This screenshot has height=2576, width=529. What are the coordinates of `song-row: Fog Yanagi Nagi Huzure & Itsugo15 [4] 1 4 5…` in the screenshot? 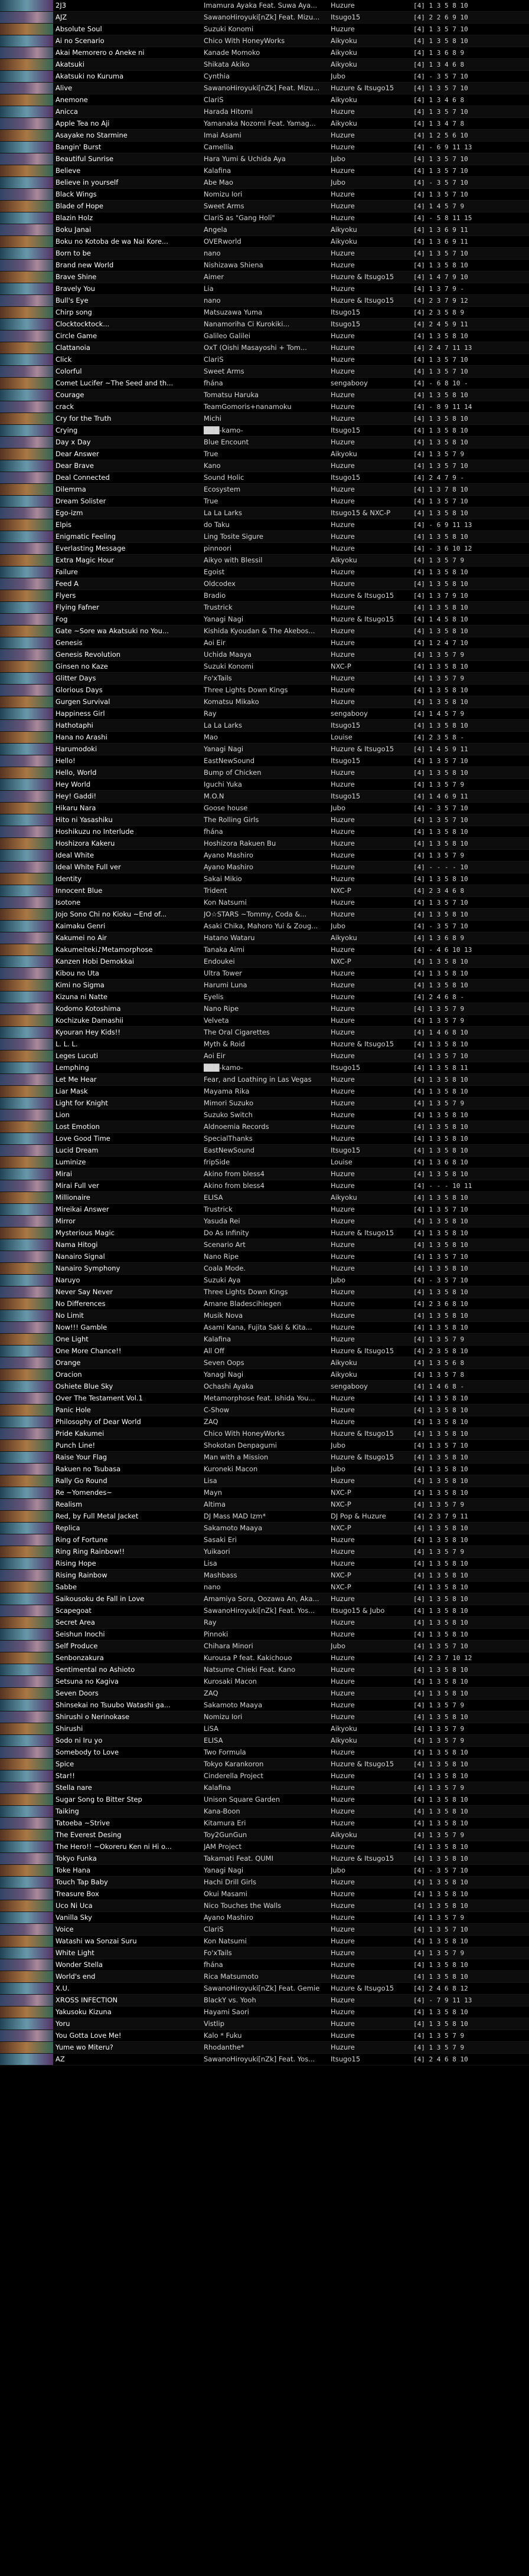 It's located at (264, 620).